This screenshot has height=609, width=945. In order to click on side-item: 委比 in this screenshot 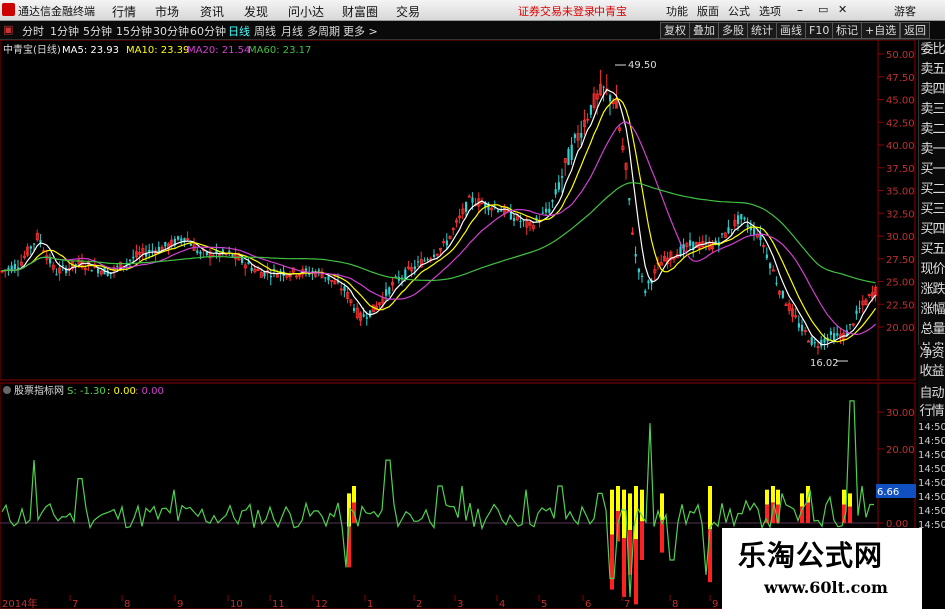, I will do `click(932, 50)`.